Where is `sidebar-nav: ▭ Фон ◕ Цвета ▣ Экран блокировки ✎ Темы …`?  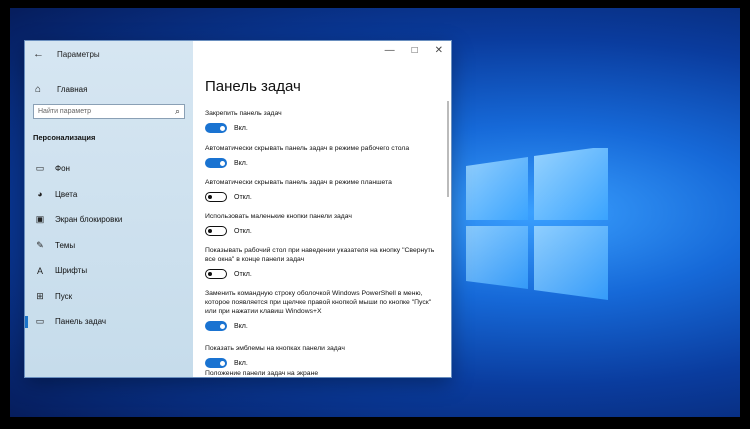
sidebar-nav: ▭ Фон ◕ Цвета ▣ Экран блокировки ✎ Темы … is located at coordinates (109, 245).